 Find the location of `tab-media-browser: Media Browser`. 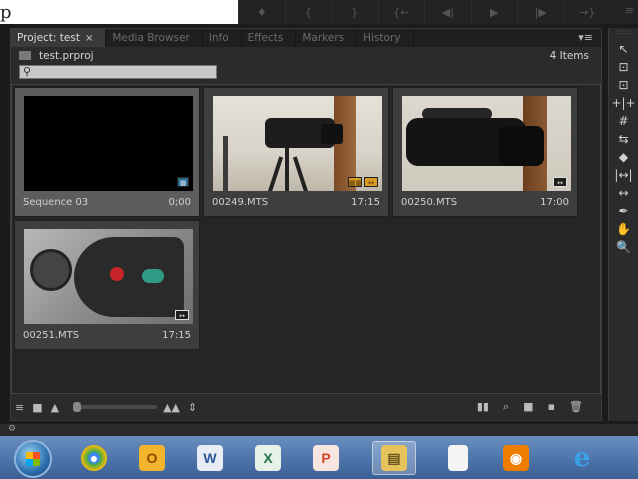

tab-media-browser: Media Browser is located at coordinates (154, 38).